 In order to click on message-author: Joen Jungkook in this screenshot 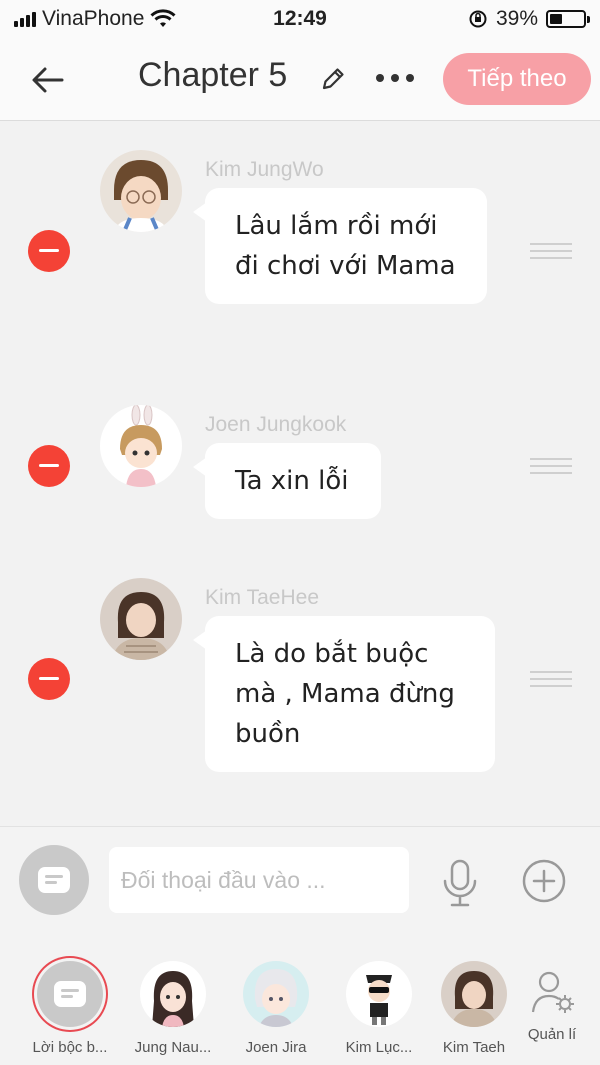, I will do `click(276, 424)`.